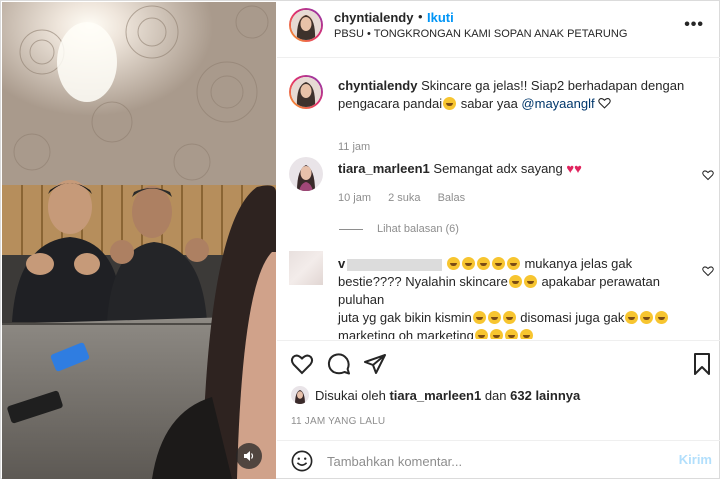  I want to click on like-heart-icon, so click(302, 364).